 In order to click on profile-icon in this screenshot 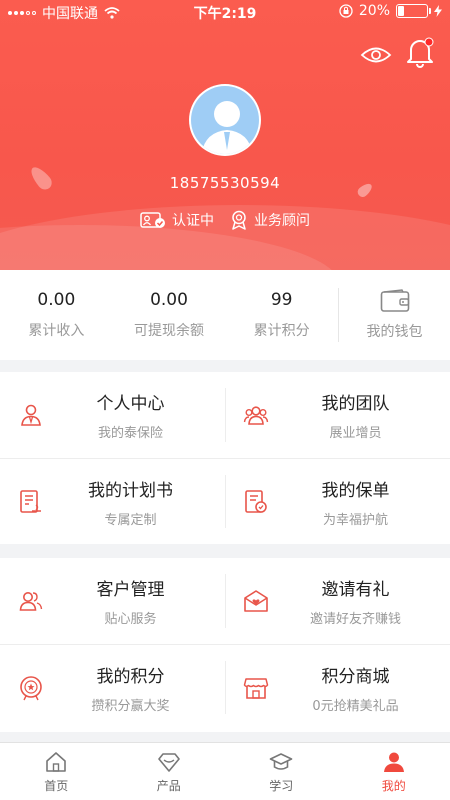, I will do `click(393, 762)`.